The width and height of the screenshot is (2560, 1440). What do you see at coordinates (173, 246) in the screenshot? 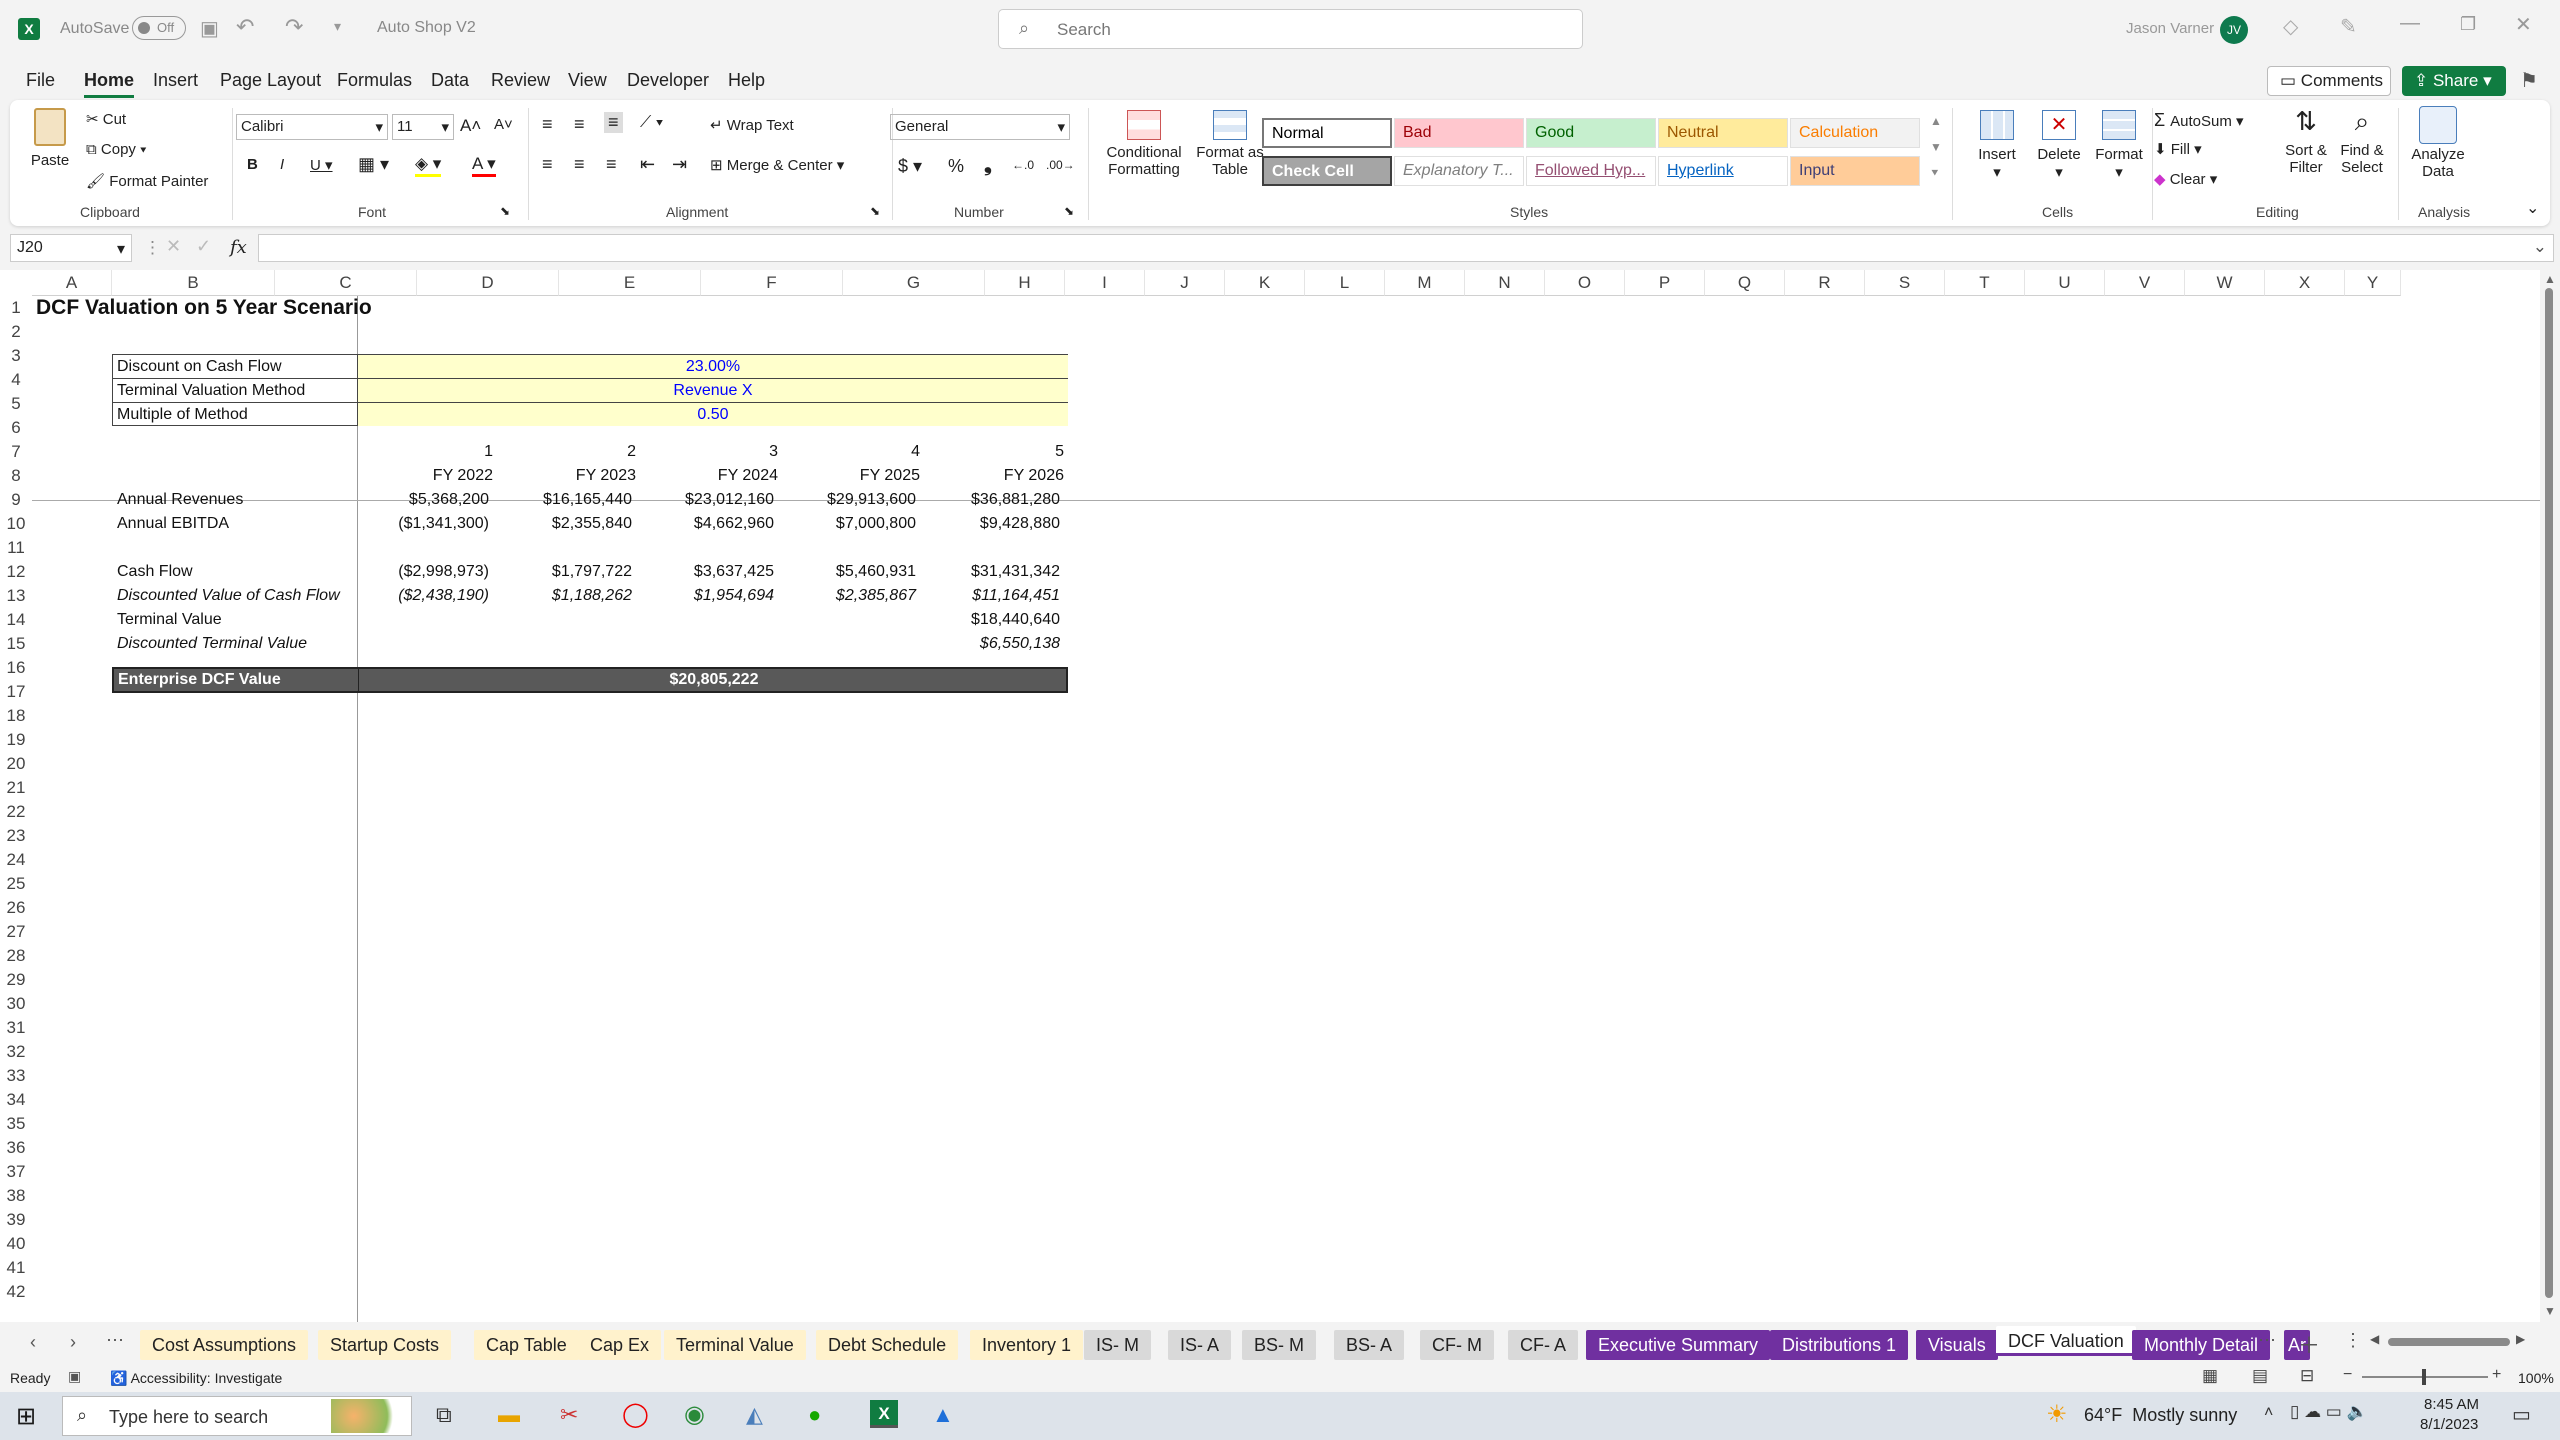
I see `cancel-icon: ✕` at bounding box center [173, 246].